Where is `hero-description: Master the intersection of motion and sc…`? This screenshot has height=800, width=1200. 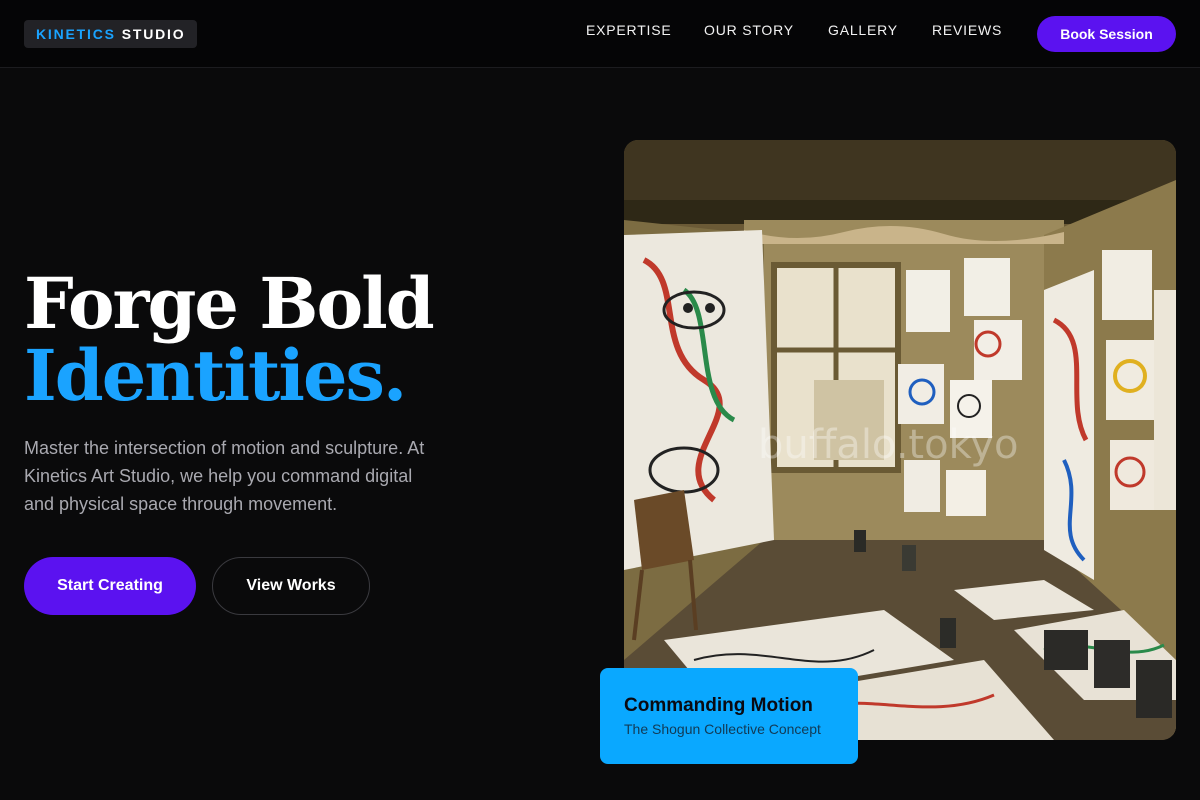 hero-description: Master the intersection of motion and sc… is located at coordinates (254, 476).